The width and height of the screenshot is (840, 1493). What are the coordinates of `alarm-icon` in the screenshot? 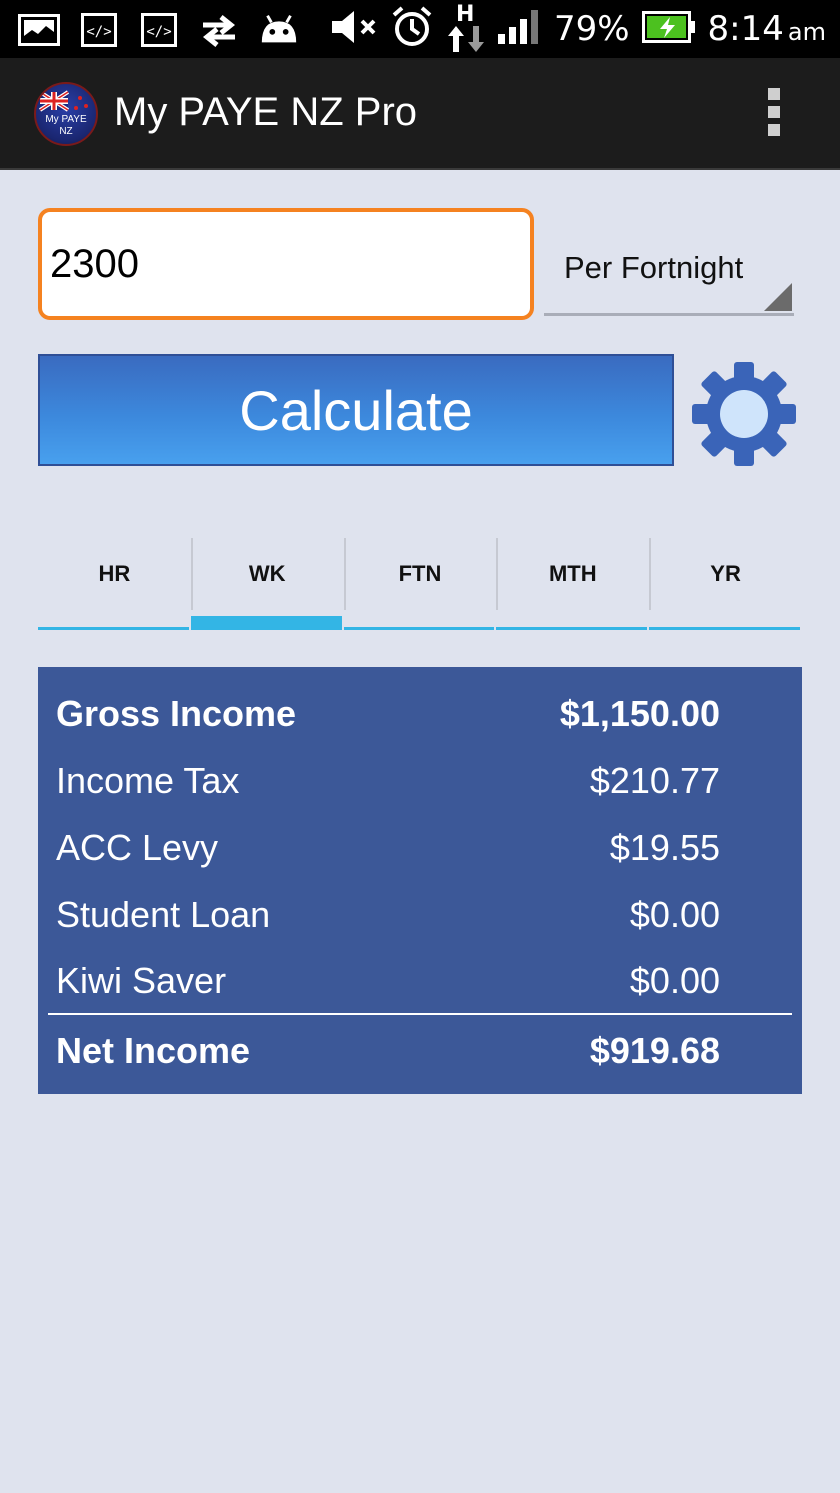 It's located at (412, 29).